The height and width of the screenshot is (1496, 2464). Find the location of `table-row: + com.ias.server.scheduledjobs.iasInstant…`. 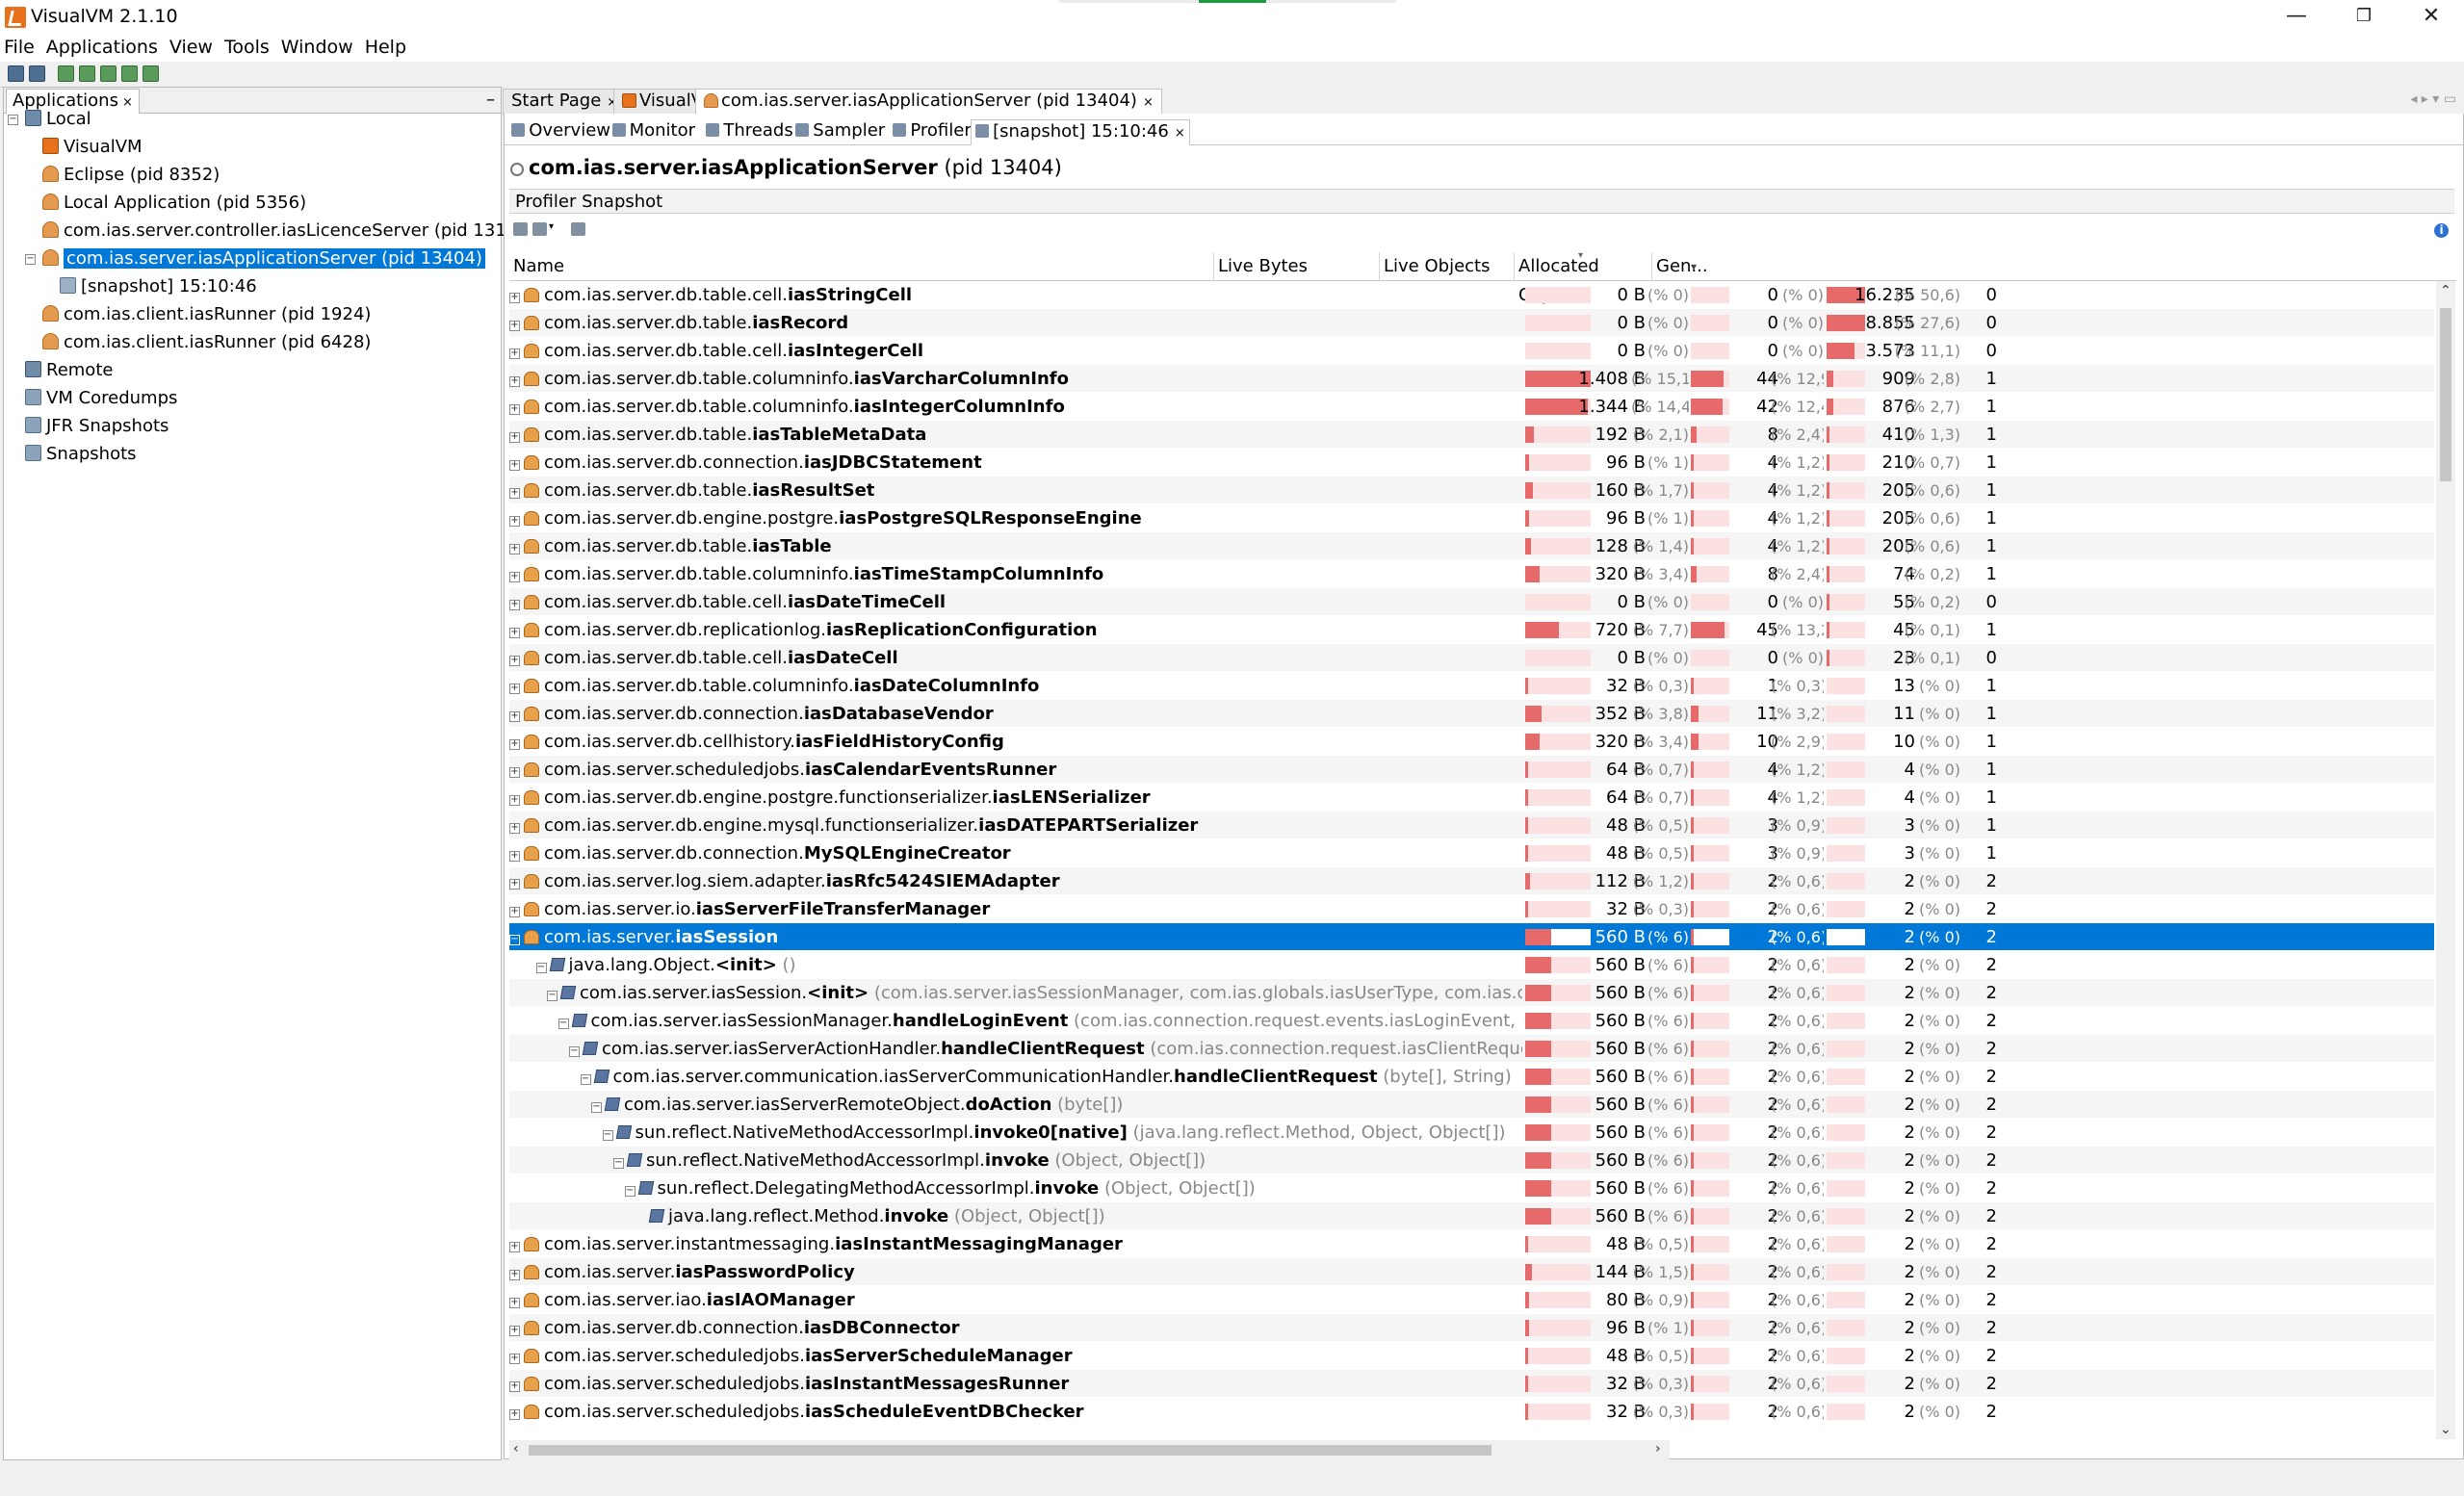

table-row: + com.ias.server.scheduledjobs.iasInstant… is located at coordinates (1471, 1384).